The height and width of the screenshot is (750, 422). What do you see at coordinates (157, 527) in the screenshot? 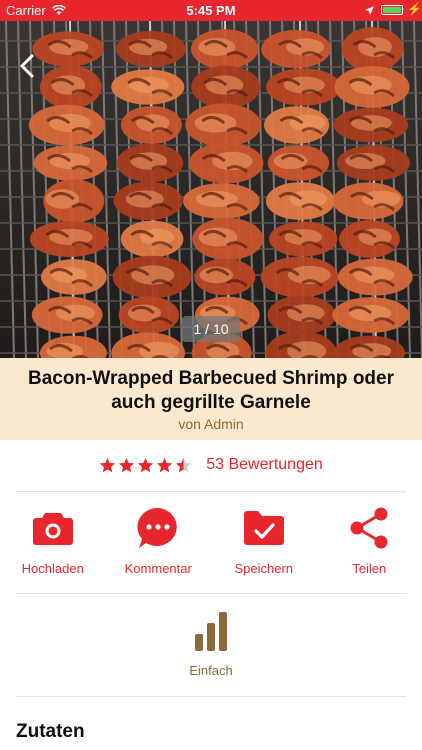
I see `comment-icon` at bounding box center [157, 527].